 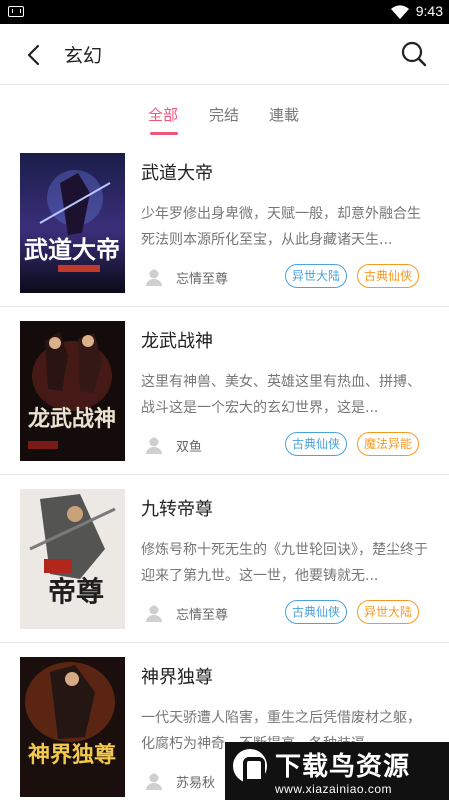 What do you see at coordinates (343, 767) in the screenshot?
I see `watermark-title: 下载鸟资源` at bounding box center [343, 767].